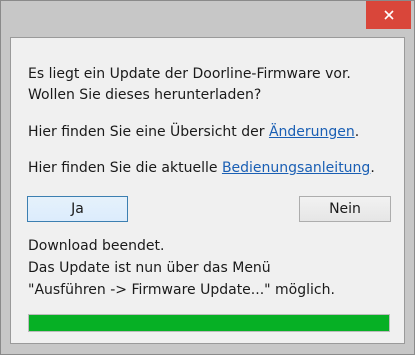  Describe the element at coordinates (148, 132) in the screenshot. I see `changes-prefix: Hier finden Sie eine Übersicht der` at that location.